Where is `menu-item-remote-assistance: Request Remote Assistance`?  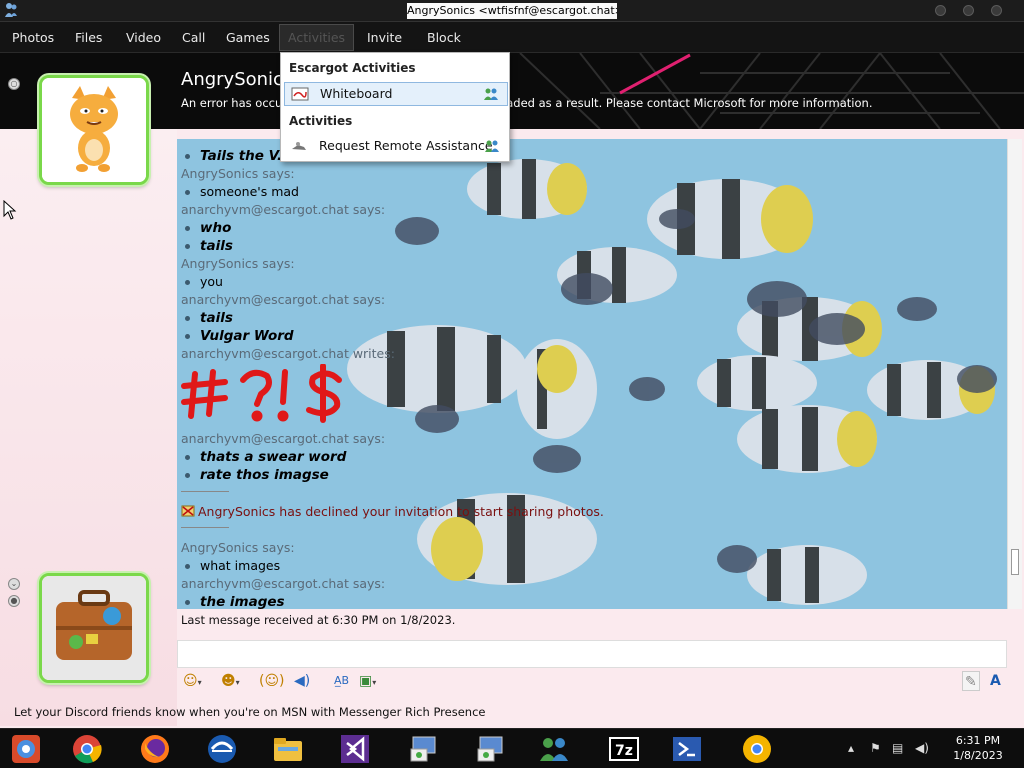 menu-item-remote-assistance: Request Remote Assistance is located at coordinates (396, 147).